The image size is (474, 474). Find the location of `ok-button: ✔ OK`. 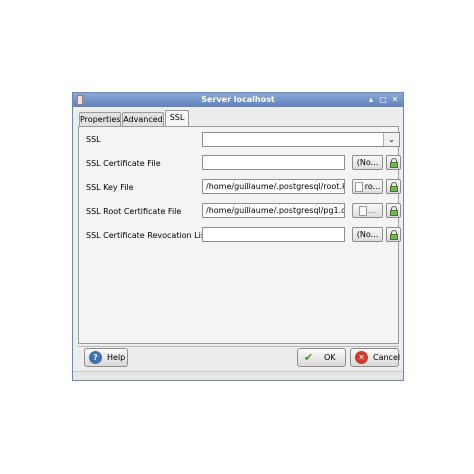

ok-button: ✔ OK is located at coordinates (321, 357).